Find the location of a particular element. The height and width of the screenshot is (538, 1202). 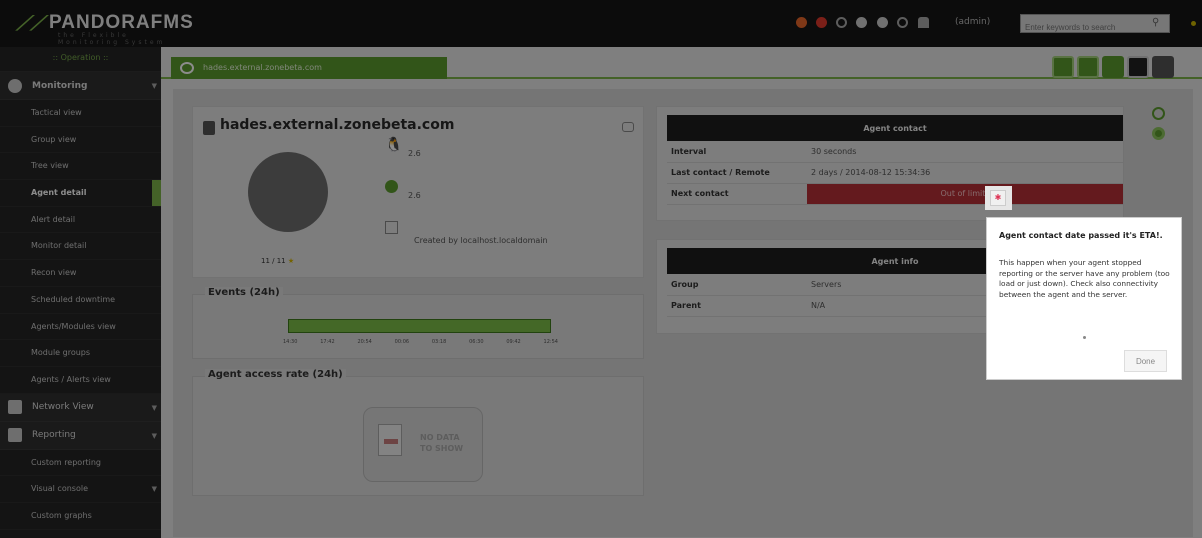

tour-highlight: ✱ is located at coordinates (998, 198).